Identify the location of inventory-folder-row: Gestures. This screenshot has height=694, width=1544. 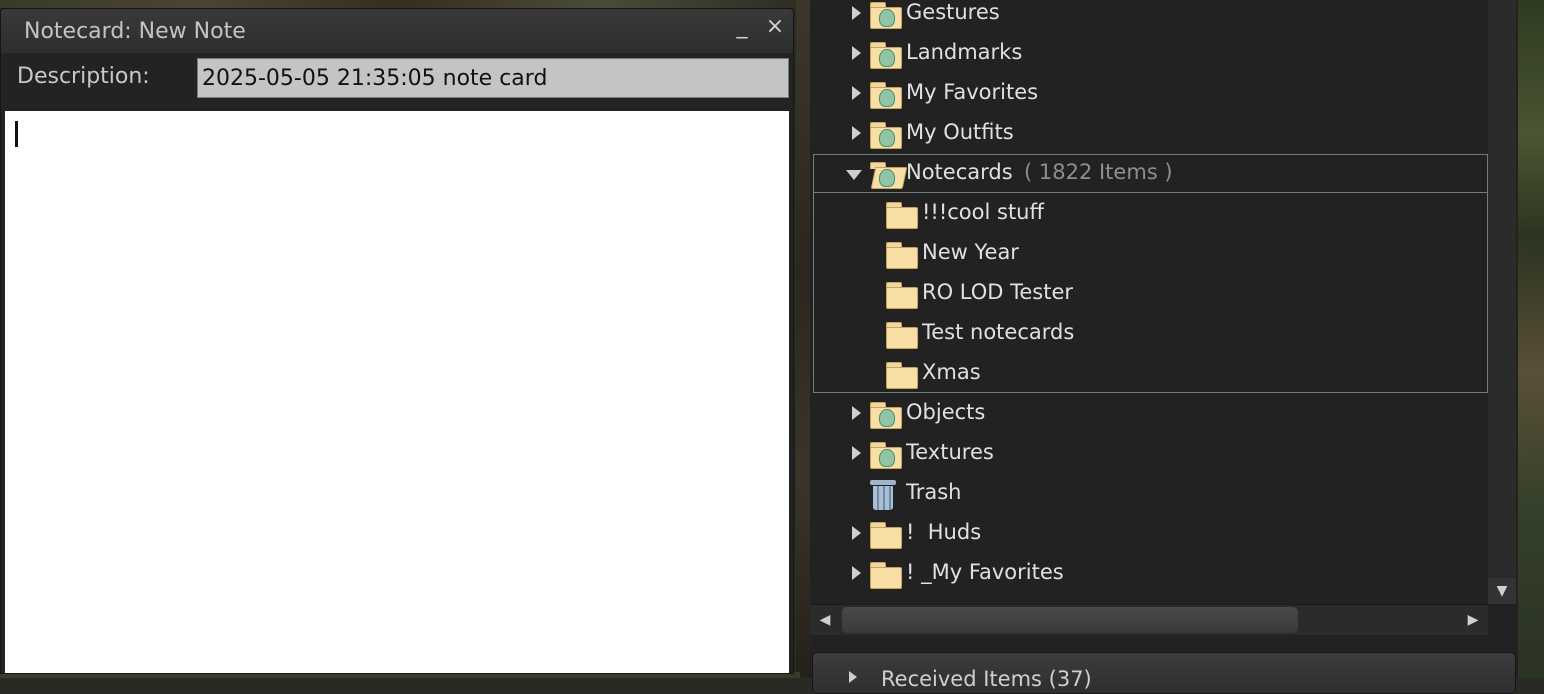
(1149, 18).